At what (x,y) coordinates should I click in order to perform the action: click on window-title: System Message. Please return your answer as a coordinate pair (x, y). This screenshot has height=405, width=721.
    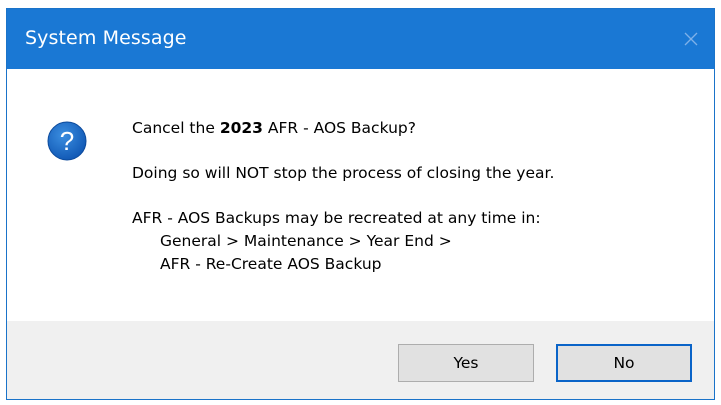
    Looking at the image, I should click on (106, 38).